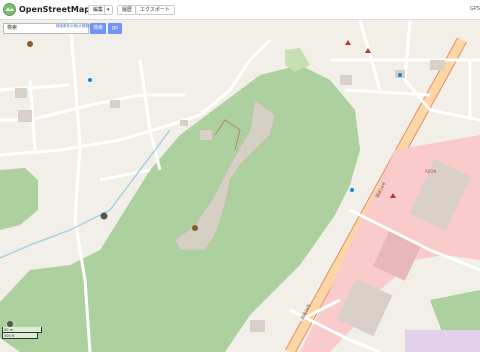  I want to click on scale-imperial: 300 ft, so click(20, 336).